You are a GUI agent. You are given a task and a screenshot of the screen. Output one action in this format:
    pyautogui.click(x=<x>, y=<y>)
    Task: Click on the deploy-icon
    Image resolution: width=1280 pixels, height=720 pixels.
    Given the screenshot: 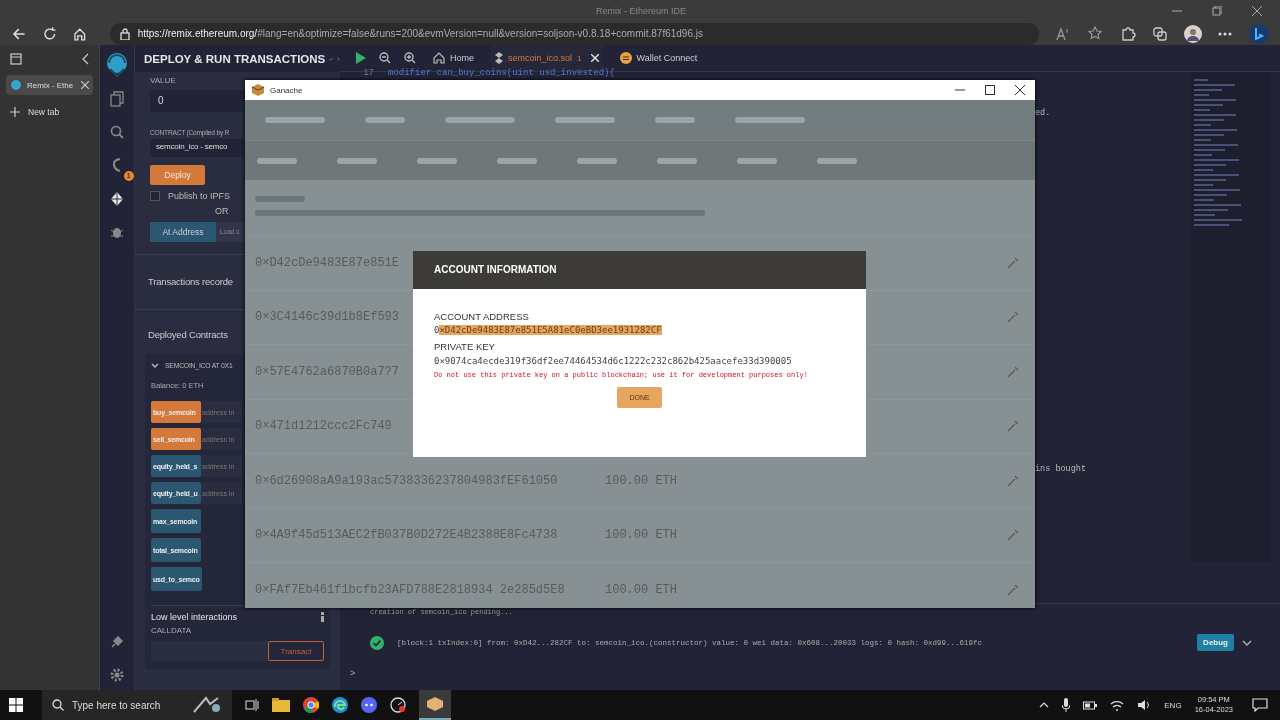 What is the action you would take?
    pyautogui.click(x=117, y=199)
    